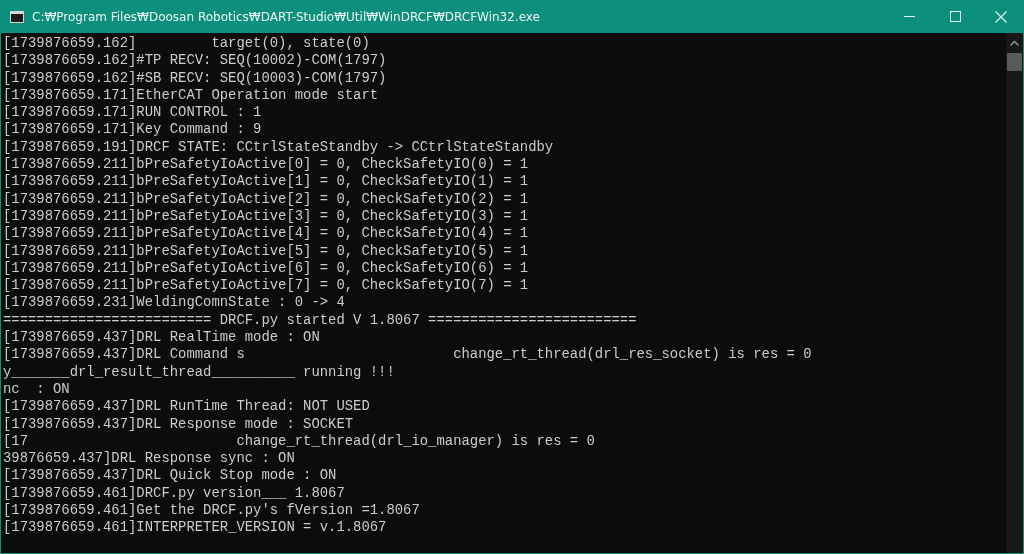 Image resolution: width=1024 pixels, height=554 pixels. Describe the element at coordinates (1014, 293) in the screenshot. I see `scrollbar` at that location.